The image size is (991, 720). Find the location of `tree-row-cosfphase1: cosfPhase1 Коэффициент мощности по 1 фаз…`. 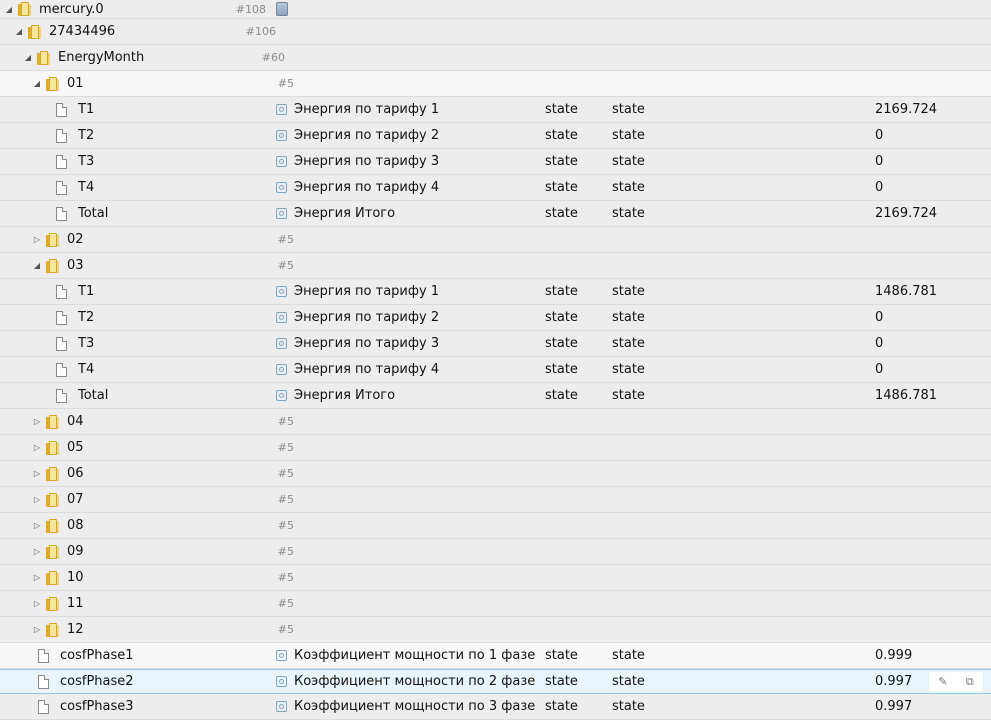

tree-row-cosfphase1: cosfPhase1 Коэффициент мощности по 1 фаз… is located at coordinates (495, 656).